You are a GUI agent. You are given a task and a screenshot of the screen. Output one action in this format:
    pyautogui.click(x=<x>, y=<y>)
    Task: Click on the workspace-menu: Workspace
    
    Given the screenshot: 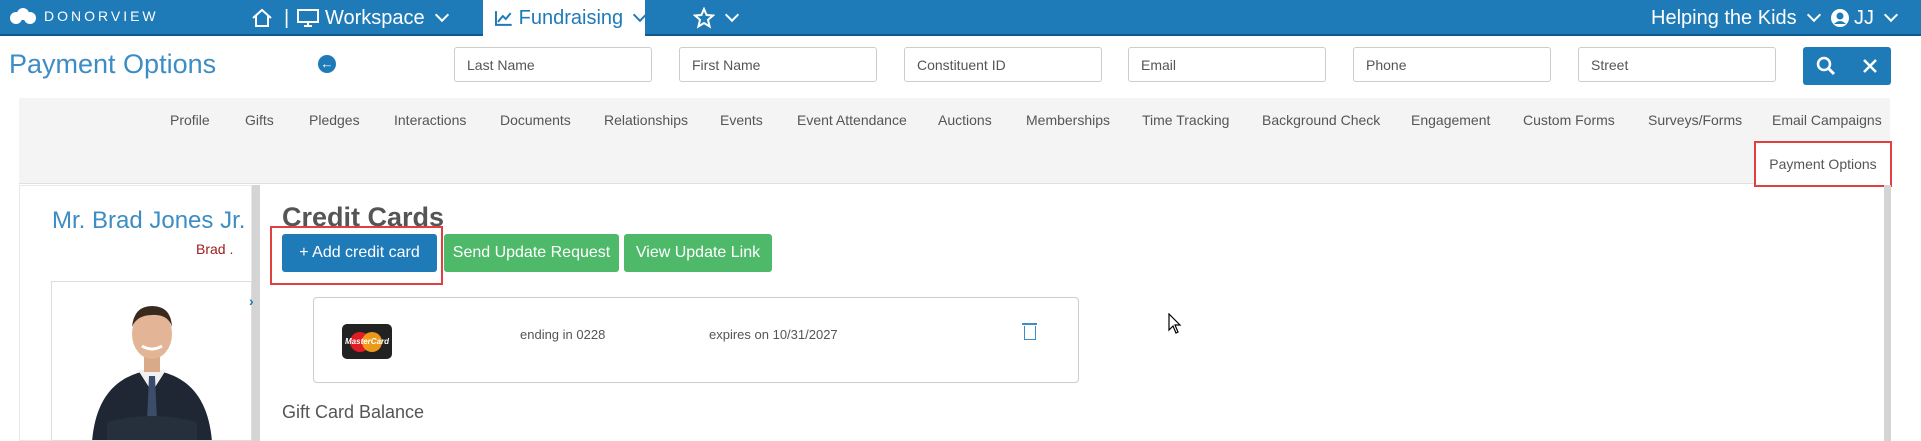 What is the action you would take?
    pyautogui.click(x=373, y=18)
    